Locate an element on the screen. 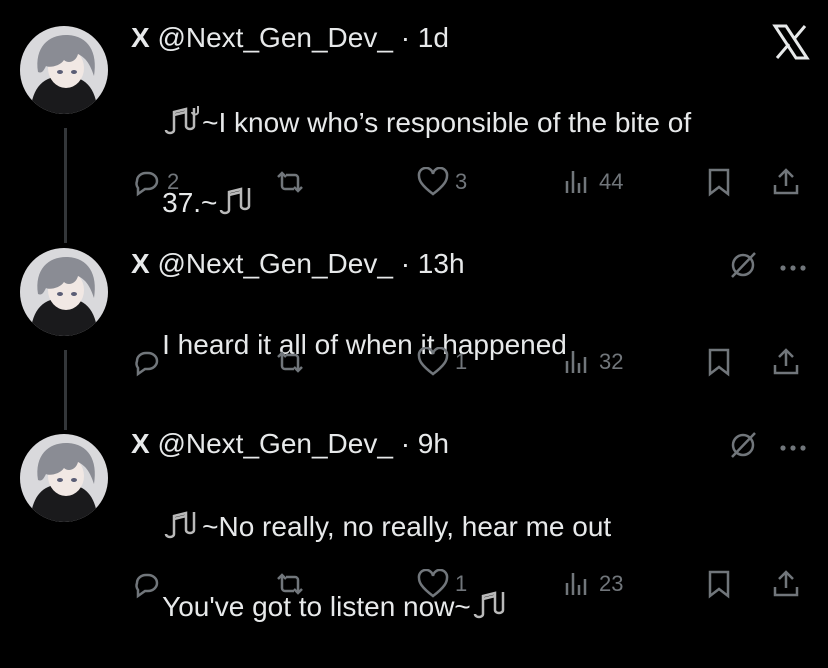 This screenshot has width=828, height=668. views-button: 32 is located at coordinates (593, 362).